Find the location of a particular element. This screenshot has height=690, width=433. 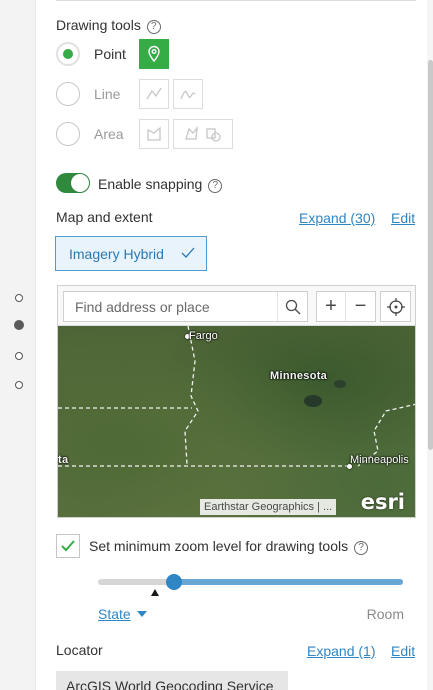

area-label: Area is located at coordinates (109, 134).